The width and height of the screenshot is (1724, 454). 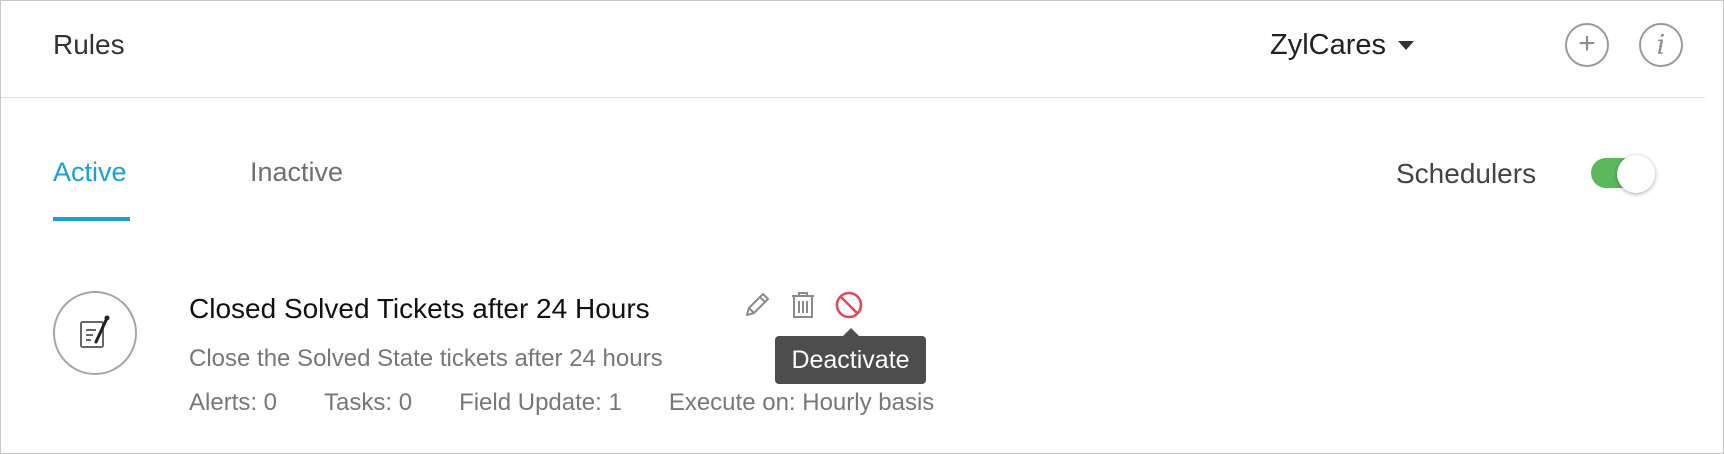 What do you see at coordinates (368, 402) in the screenshot?
I see `tasks-count: Tasks: 0` at bounding box center [368, 402].